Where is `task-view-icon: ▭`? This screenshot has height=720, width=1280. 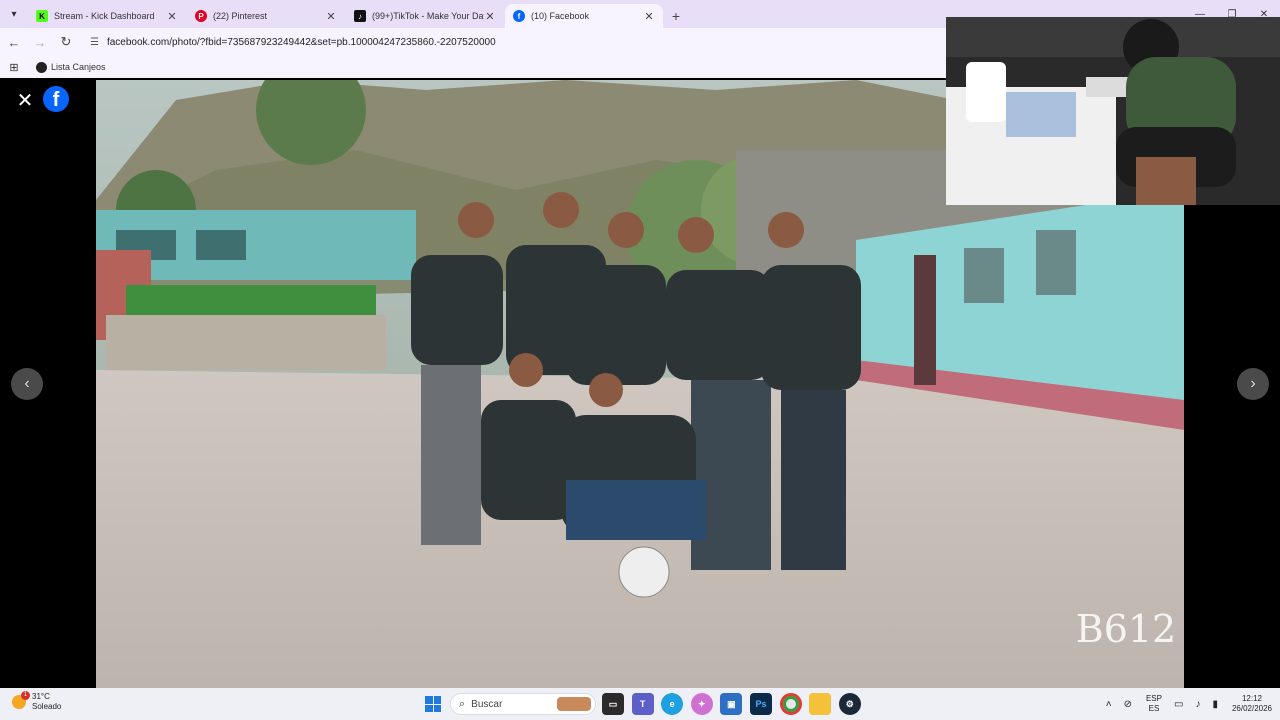 task-view-icon: ▭ is located at coordinates (613, 704).